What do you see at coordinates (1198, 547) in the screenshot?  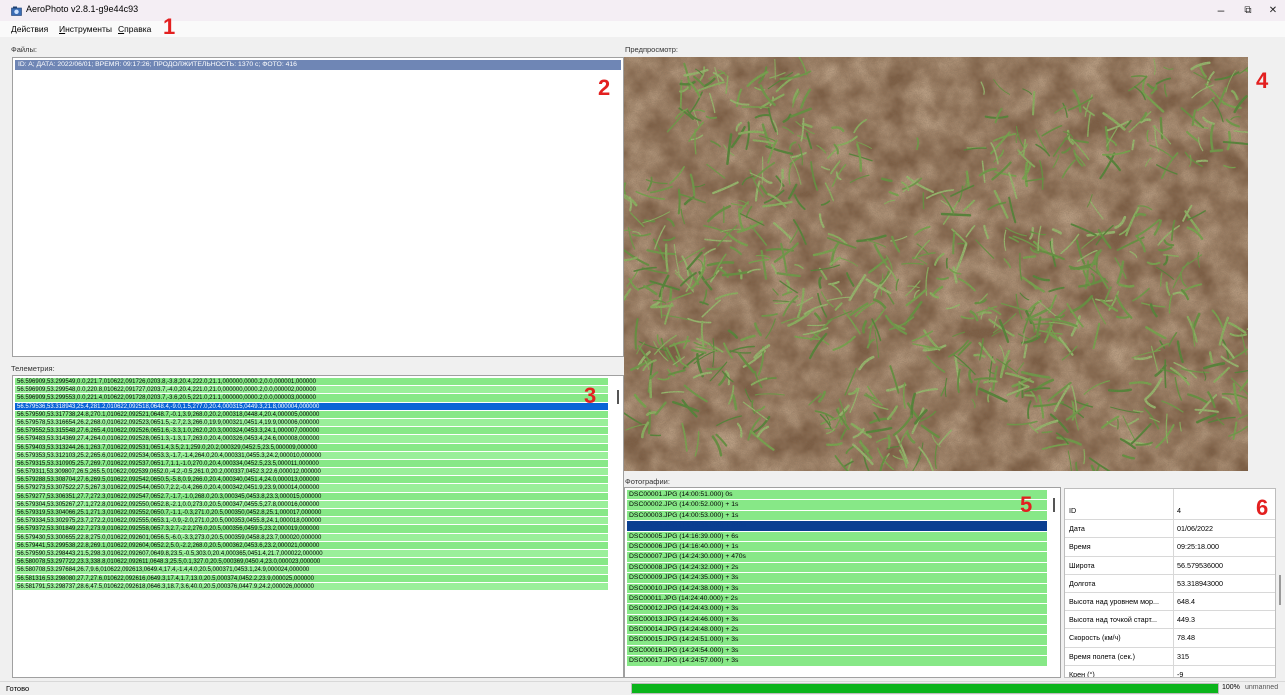 I see `property-value: 09:25:18.000` at bounding box center [1198, 547].